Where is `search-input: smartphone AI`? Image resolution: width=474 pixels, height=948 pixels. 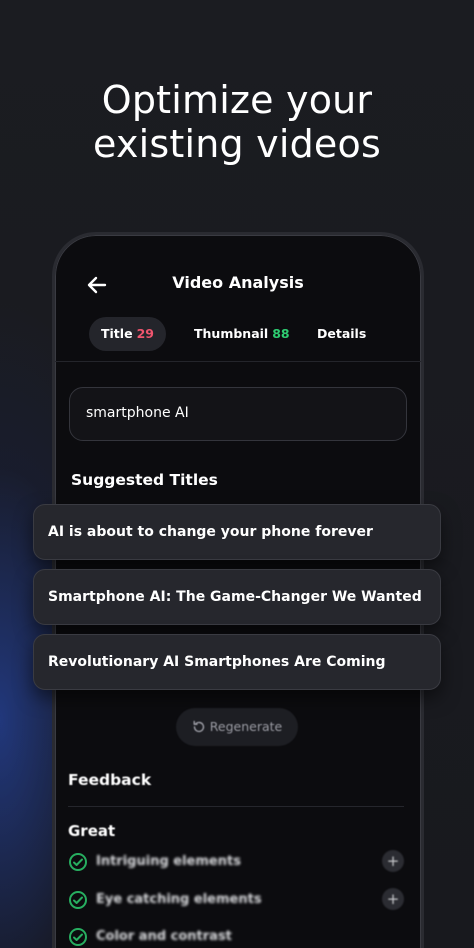 search-input: smartphone AI is located at coordinates (238, 414).